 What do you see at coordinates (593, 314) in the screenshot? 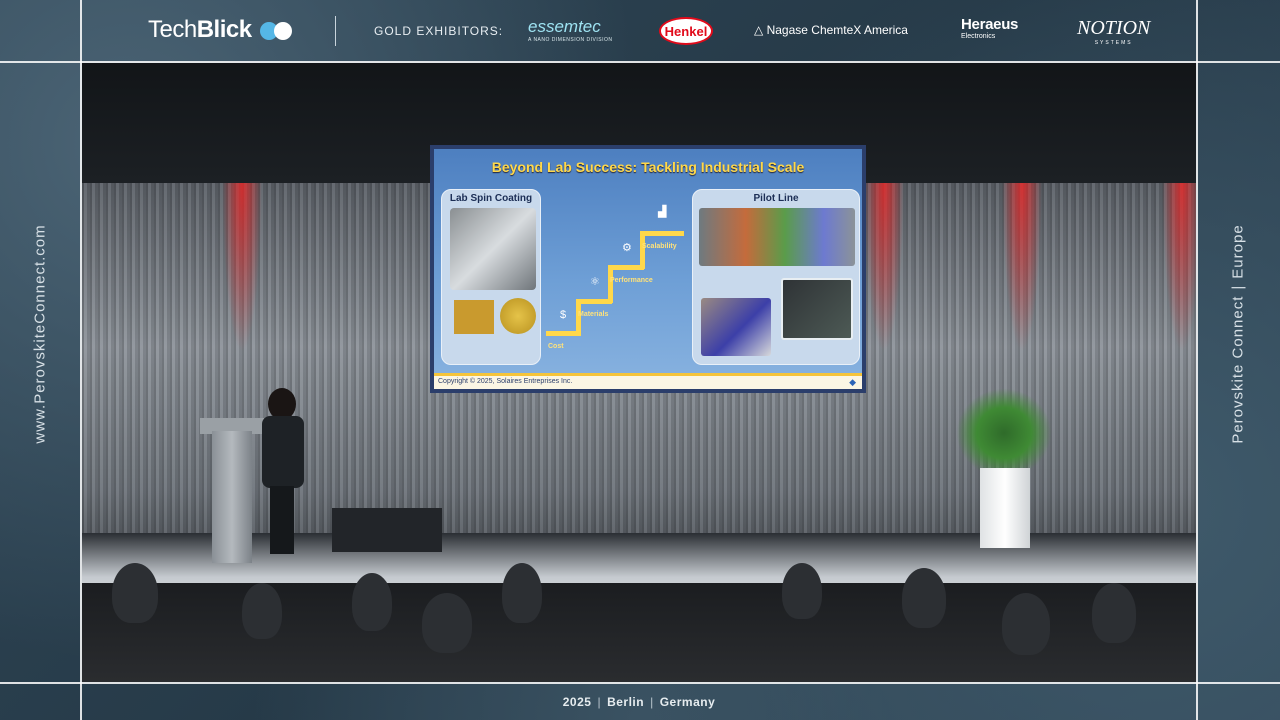
I see `step-label-materials: Materials` at bounding box center [593, 314].